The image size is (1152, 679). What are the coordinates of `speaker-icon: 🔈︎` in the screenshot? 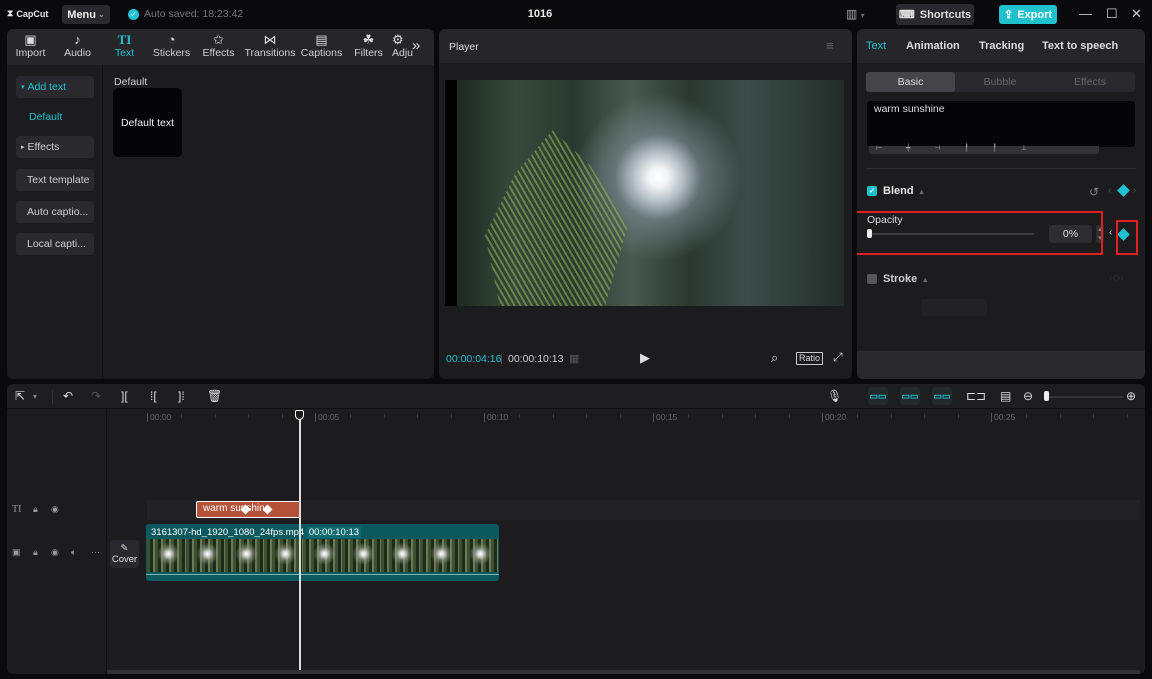 It's located at (73, 552).